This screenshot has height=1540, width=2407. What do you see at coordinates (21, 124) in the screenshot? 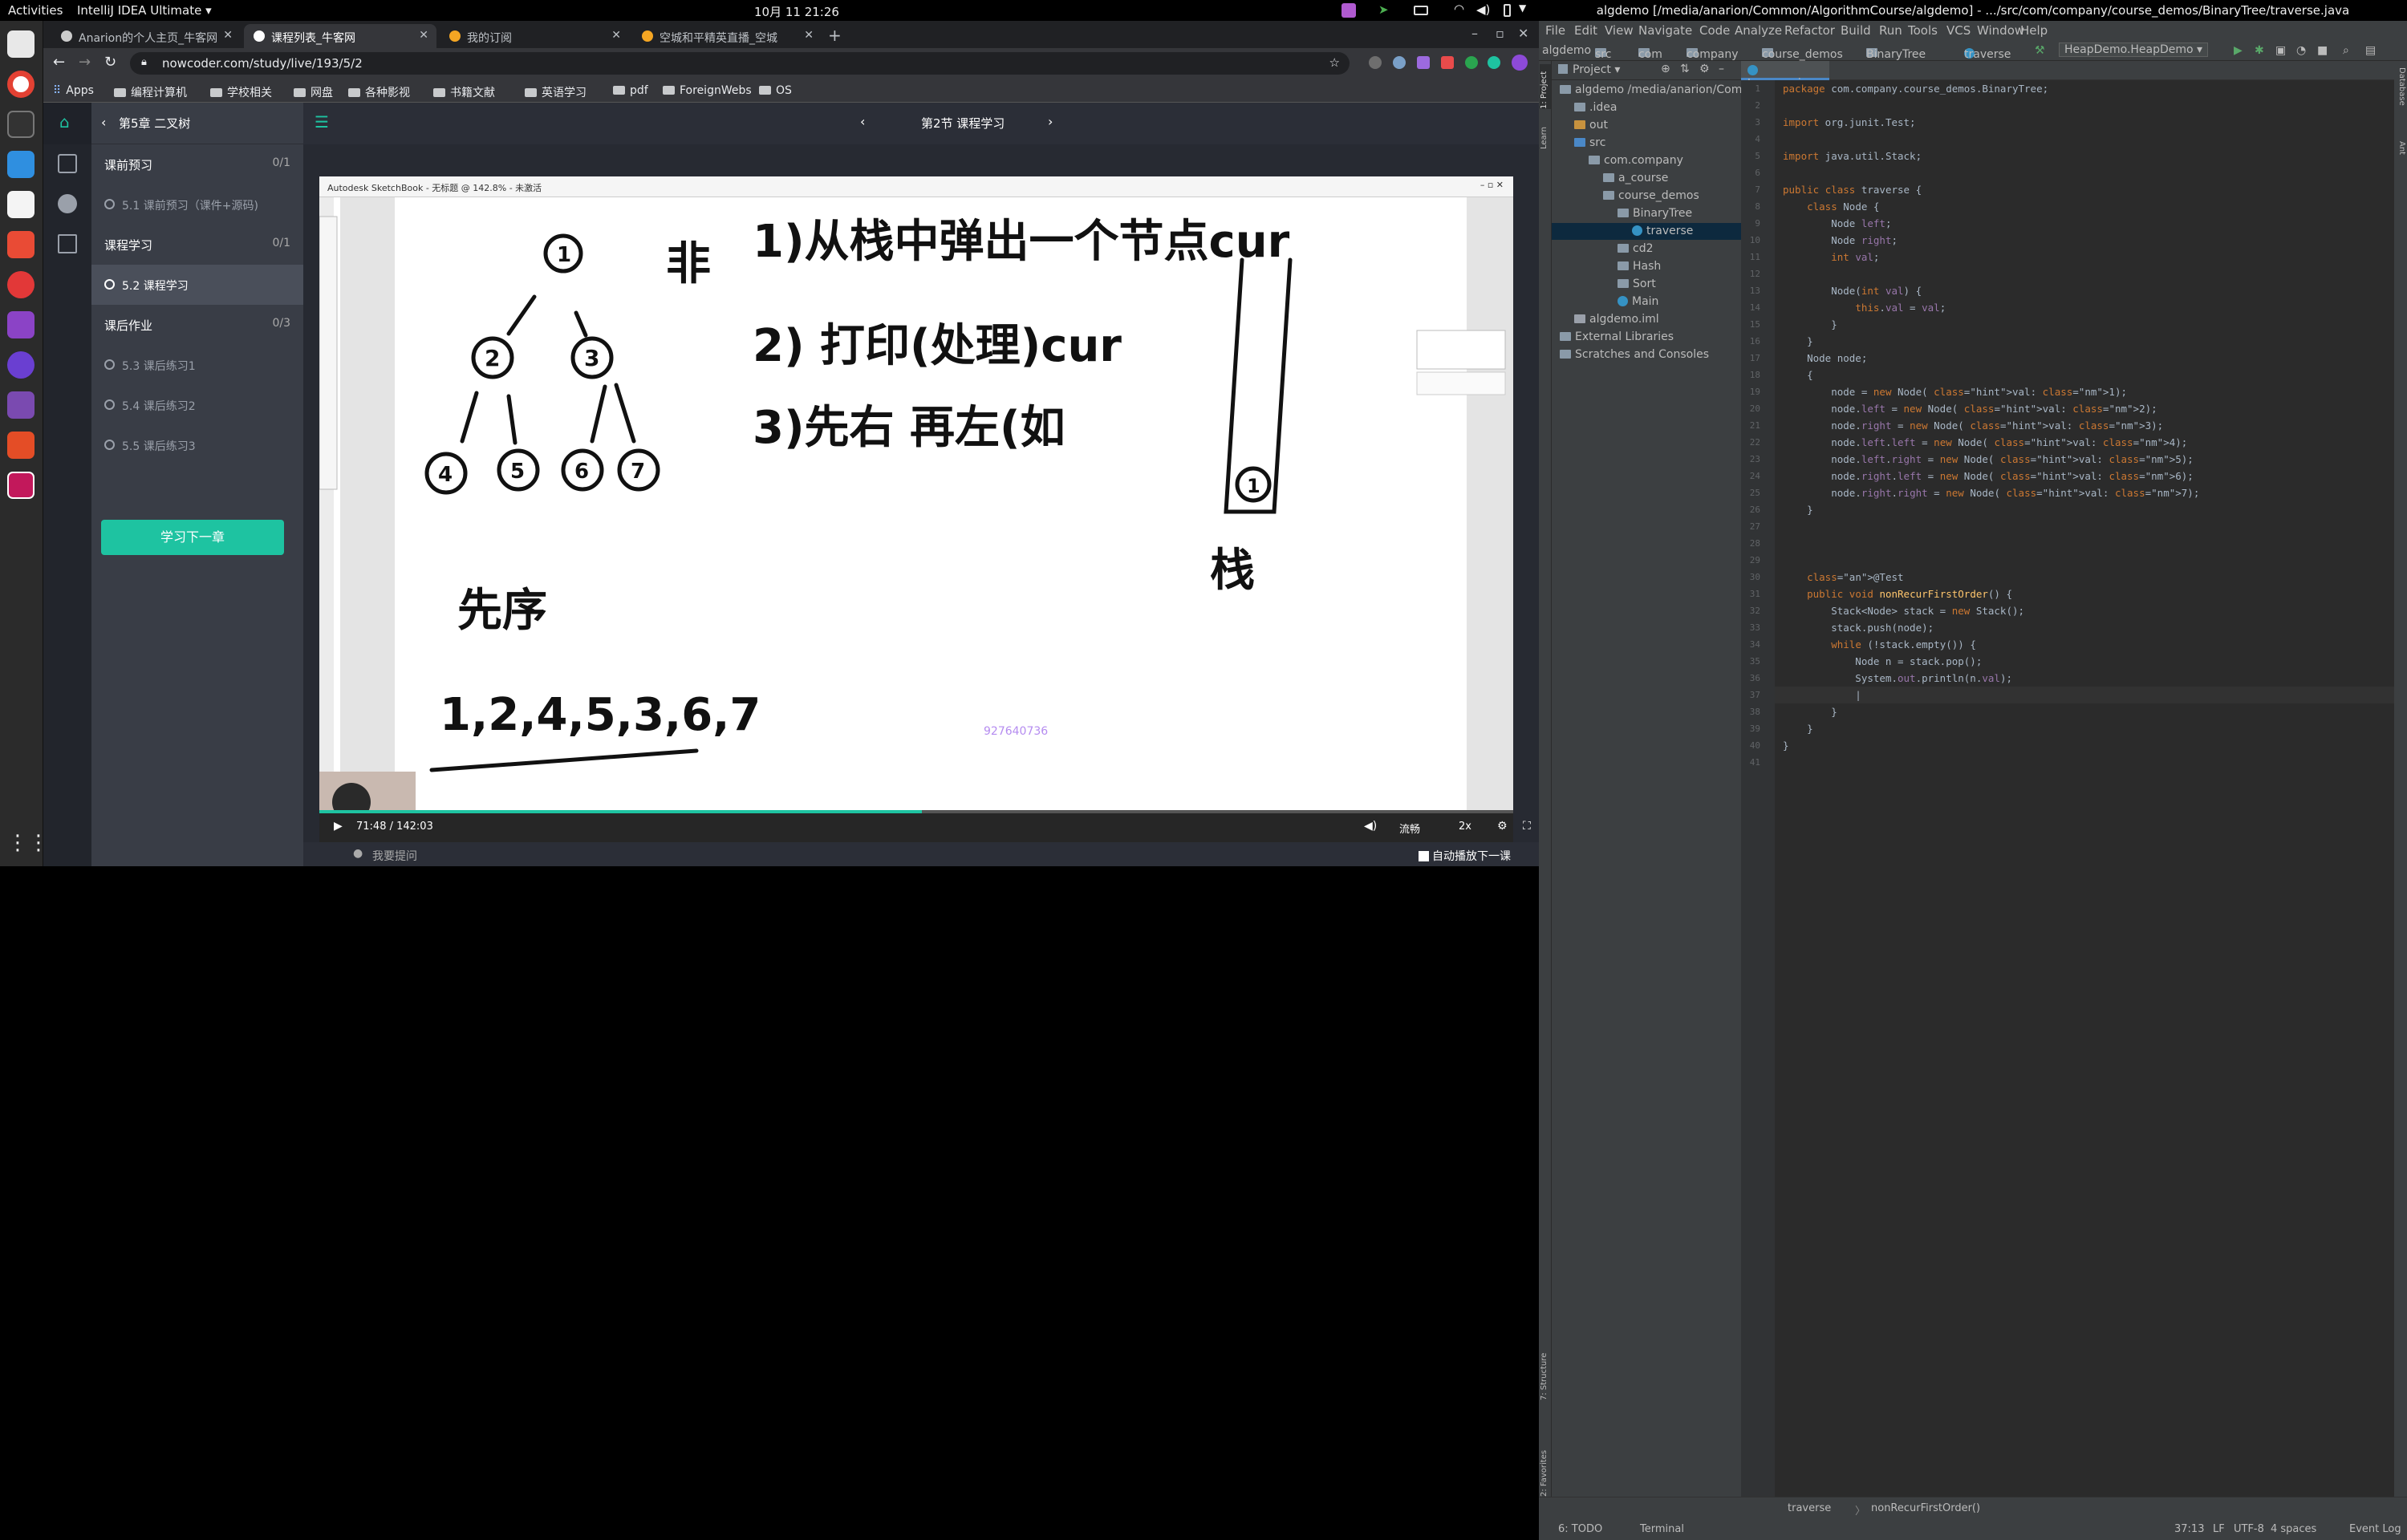
I see `terminal-icon` at bounding box center [21, 124].